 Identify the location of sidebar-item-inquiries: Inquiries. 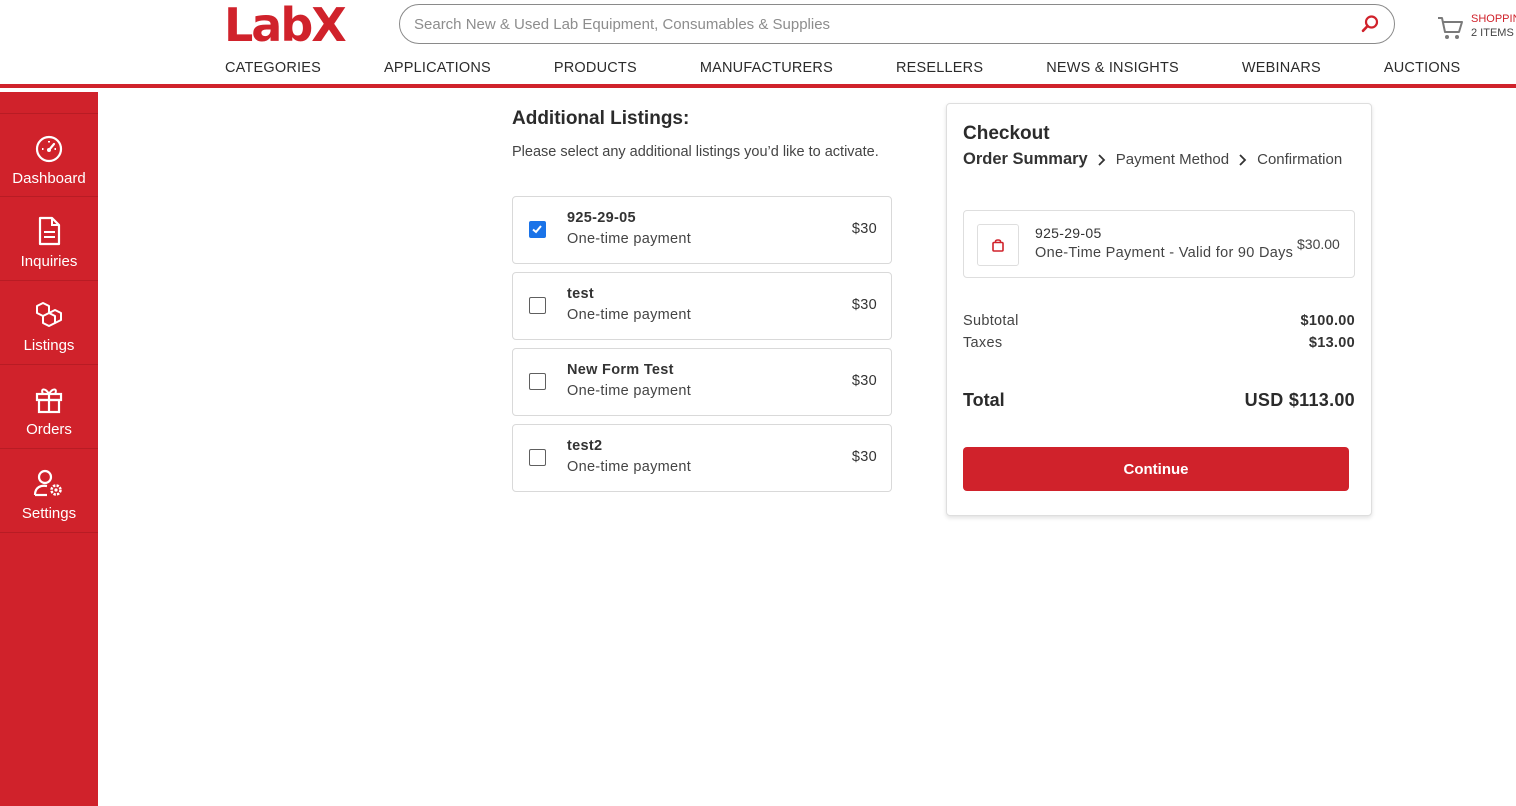
(49, 239).